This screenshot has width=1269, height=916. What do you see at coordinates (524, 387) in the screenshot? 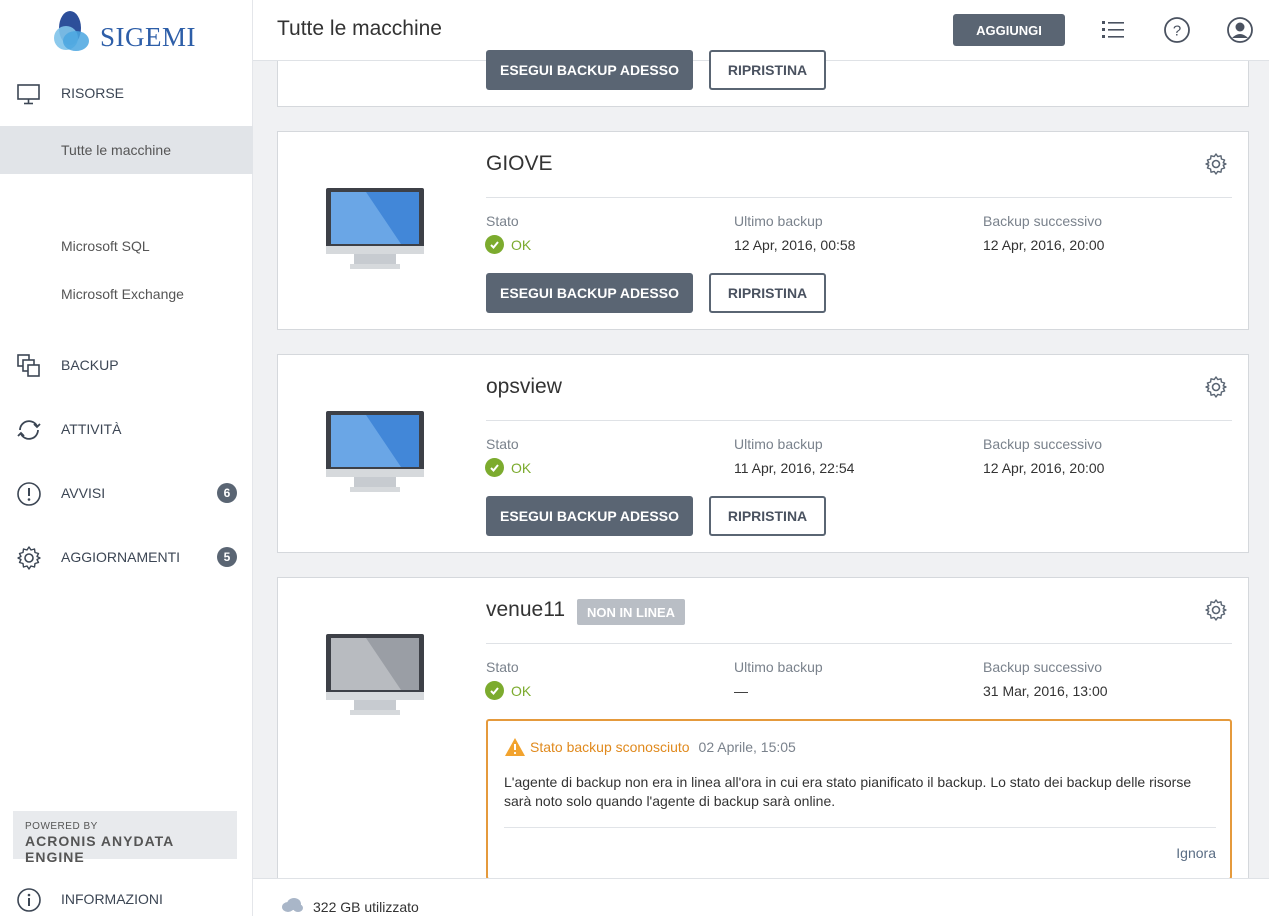
I see `machine-name: opsview` at bounding box center [524, 387].